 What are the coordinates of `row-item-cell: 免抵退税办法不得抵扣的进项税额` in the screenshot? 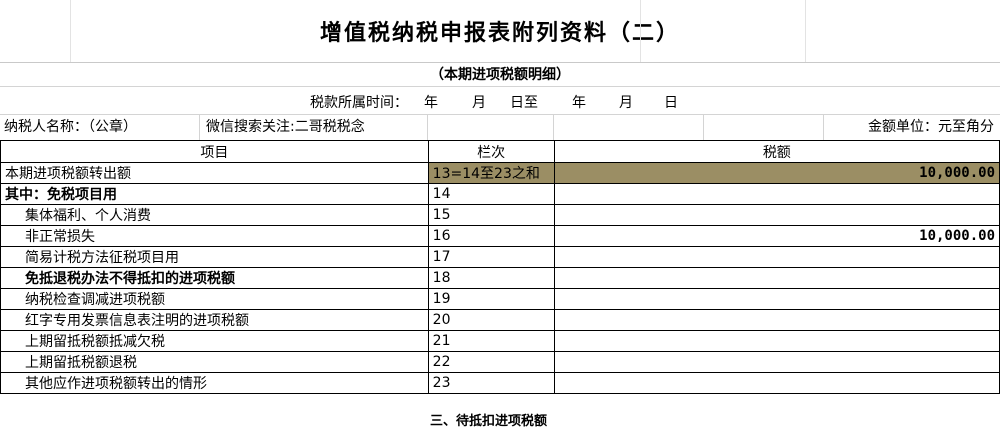 It's located at (214, 278).